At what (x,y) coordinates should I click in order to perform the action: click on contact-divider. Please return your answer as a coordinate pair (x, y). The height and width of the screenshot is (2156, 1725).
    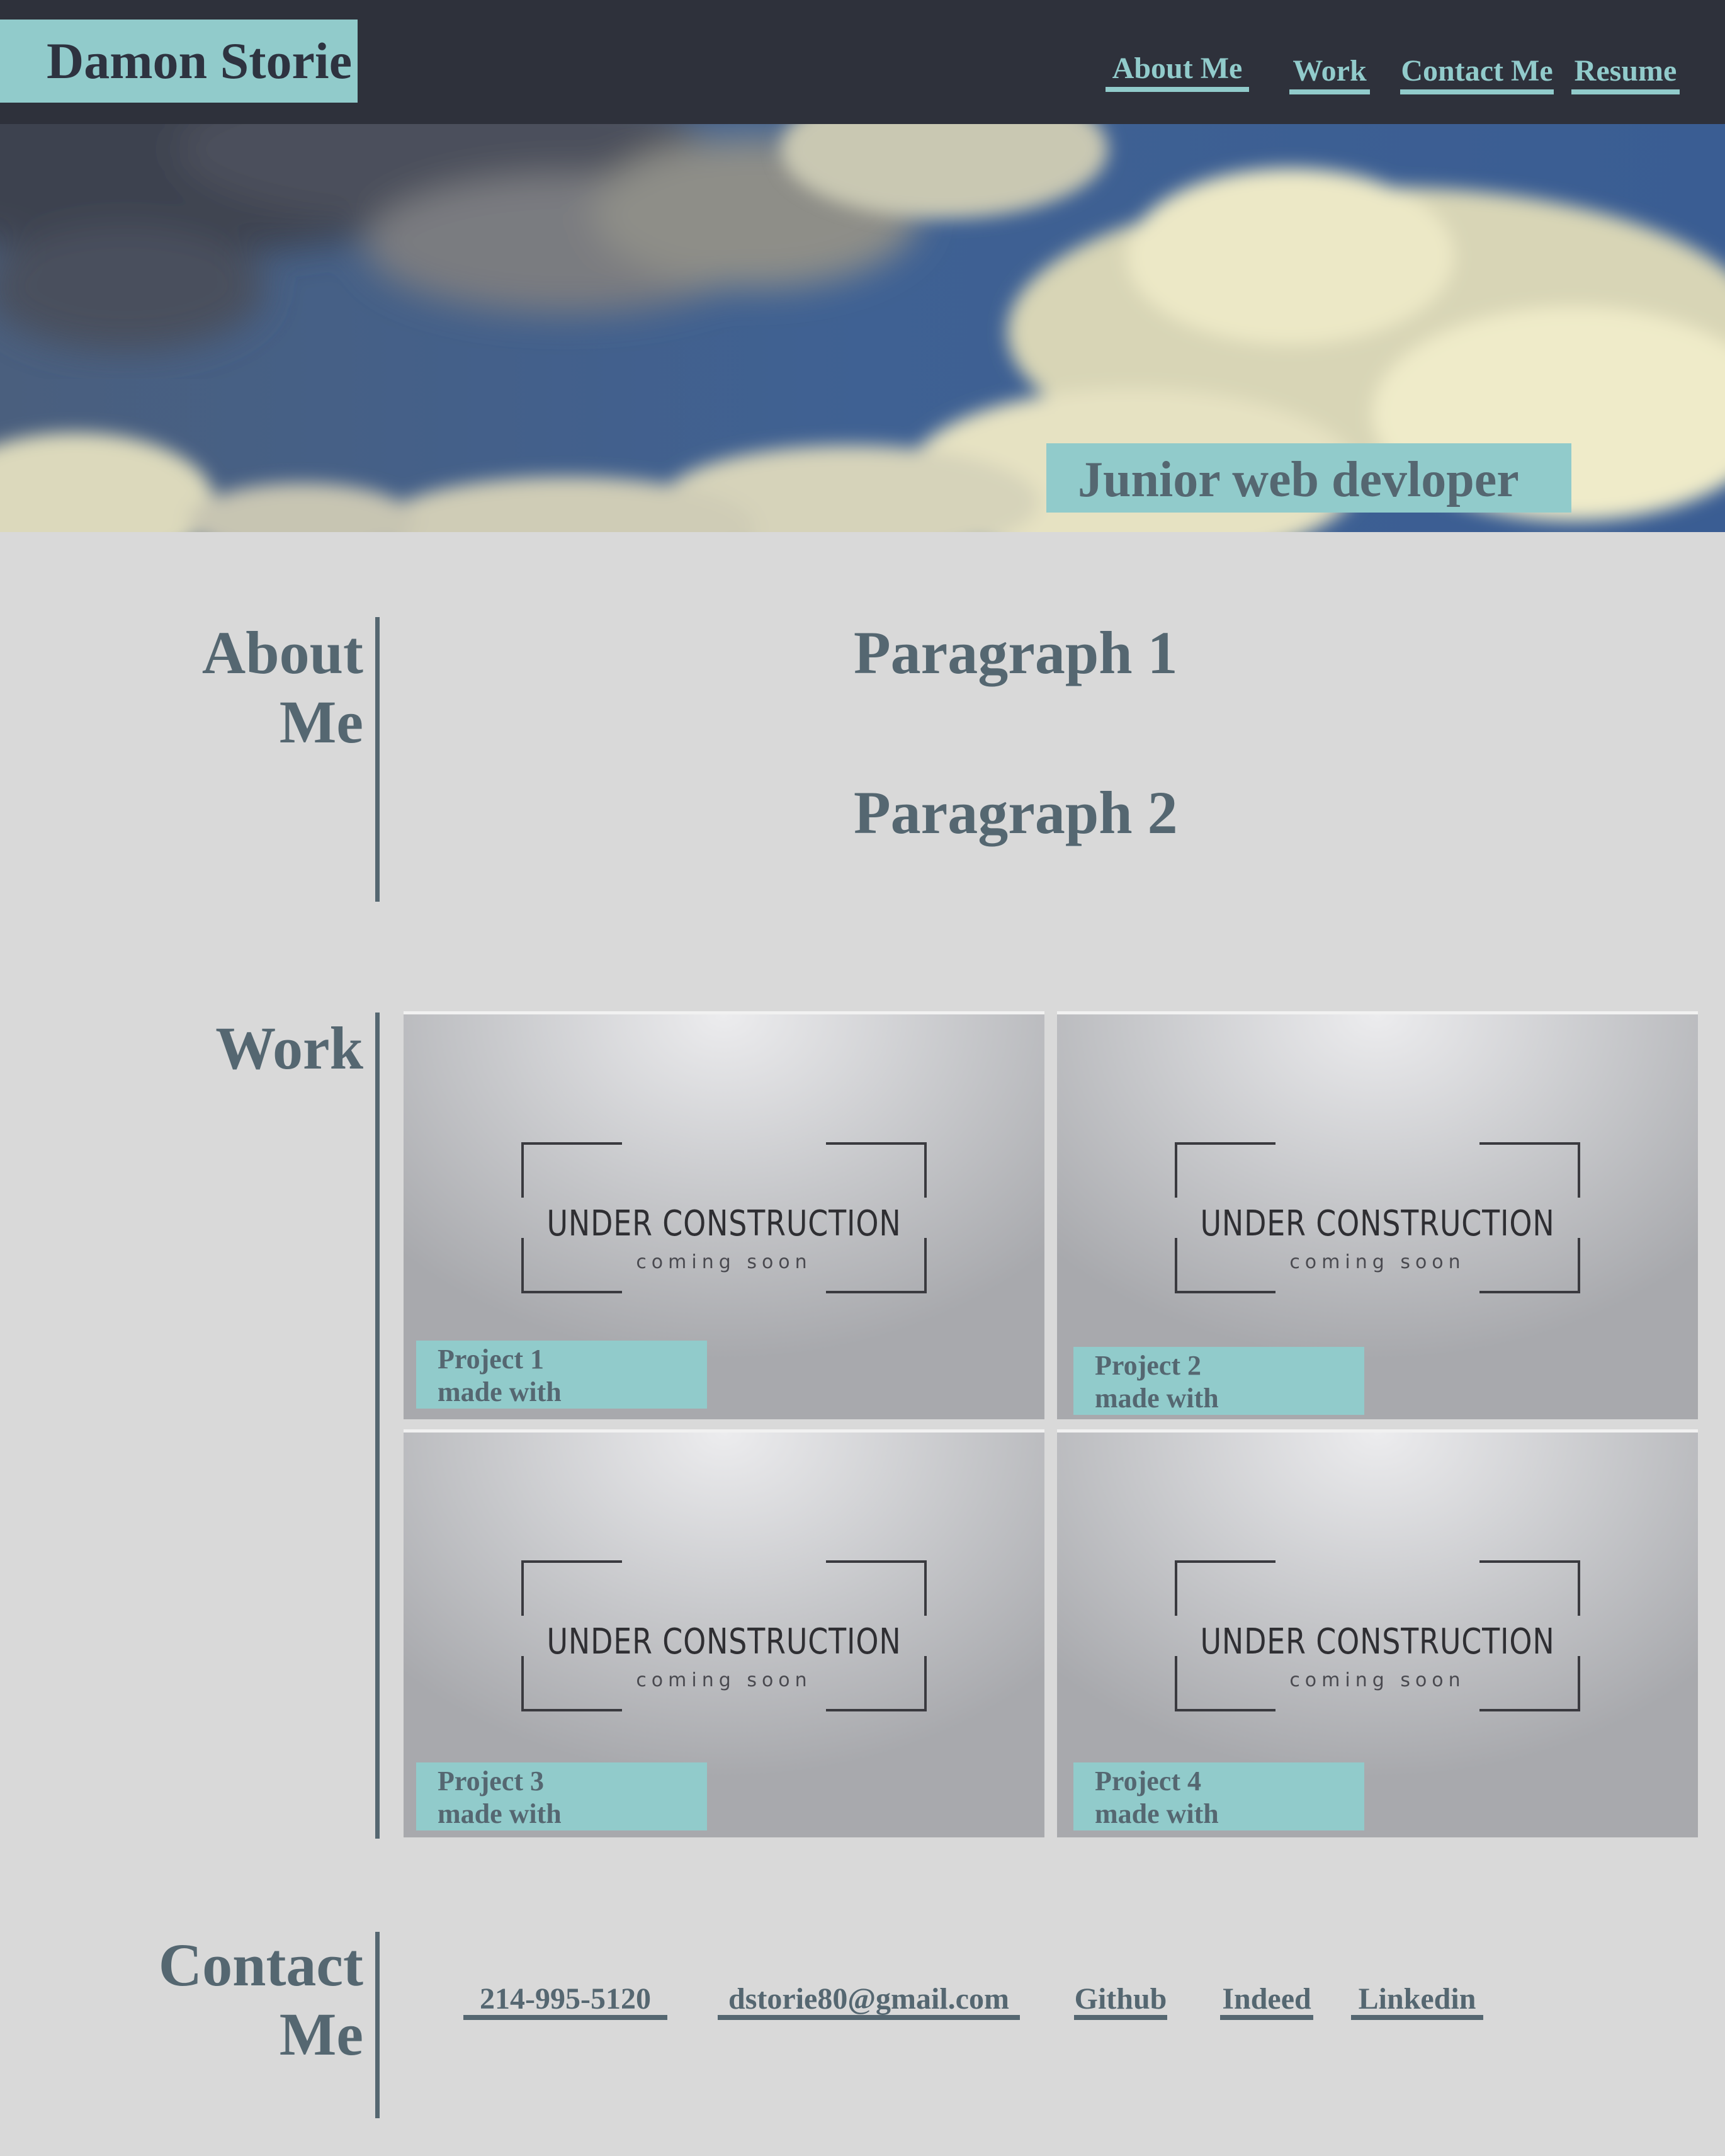
    Looking at the image, I should click on (377, 2025).